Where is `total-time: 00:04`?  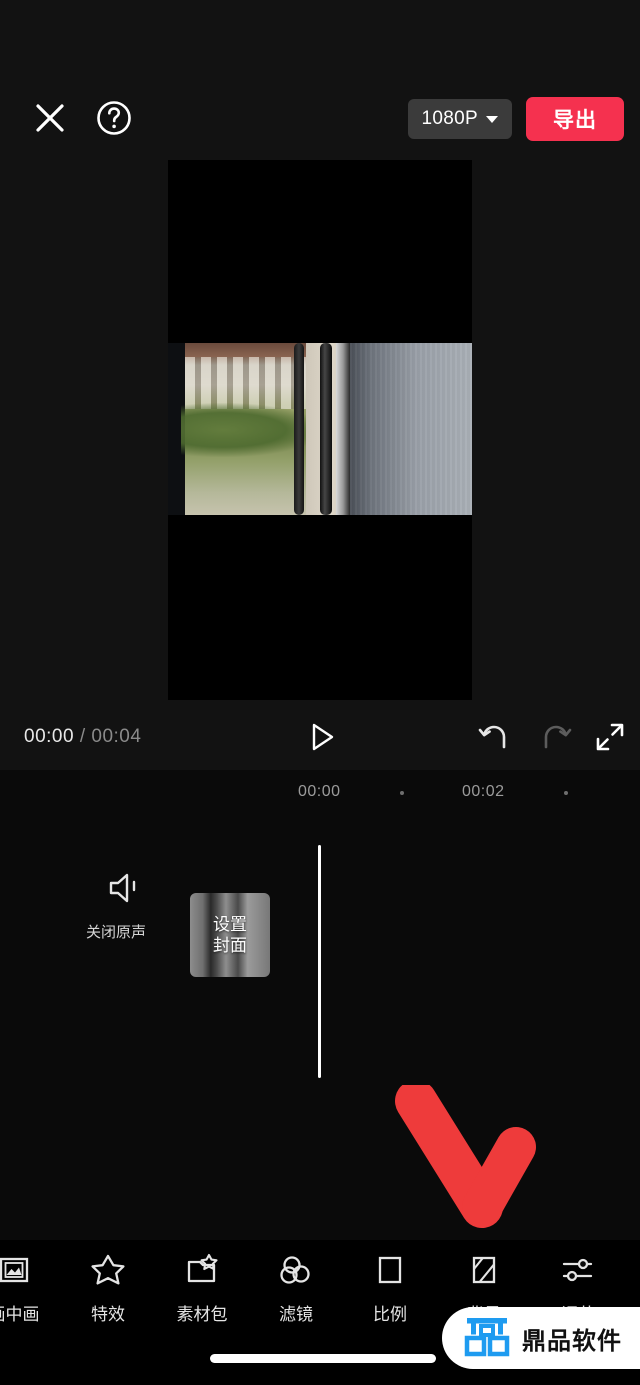 total-time: 00:04 is located at coordinates (116, 736).